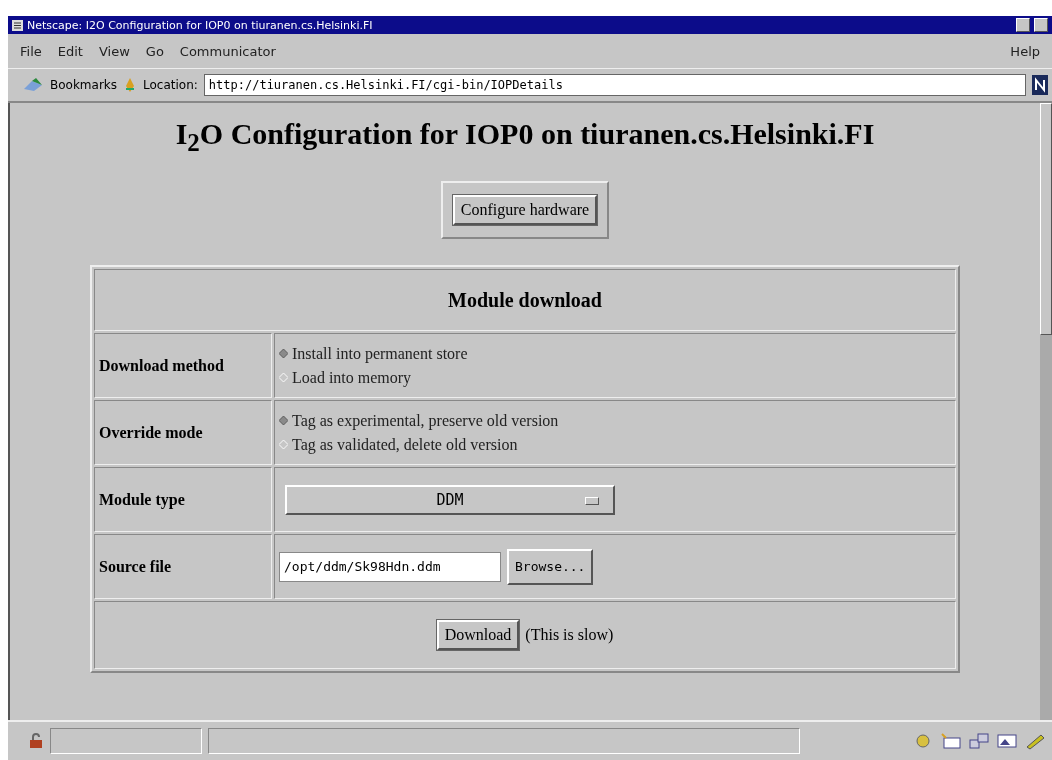  I want to click on bookmark-icon, so click(33, 85).